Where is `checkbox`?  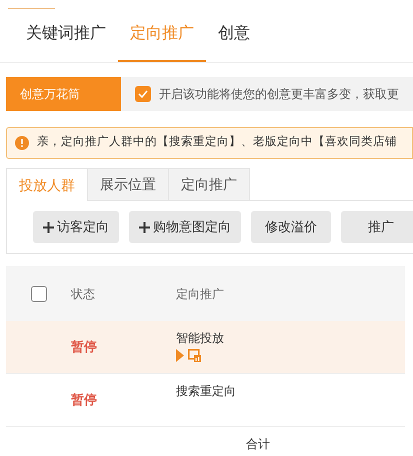 checkbox is located at coordinates (143, 94).